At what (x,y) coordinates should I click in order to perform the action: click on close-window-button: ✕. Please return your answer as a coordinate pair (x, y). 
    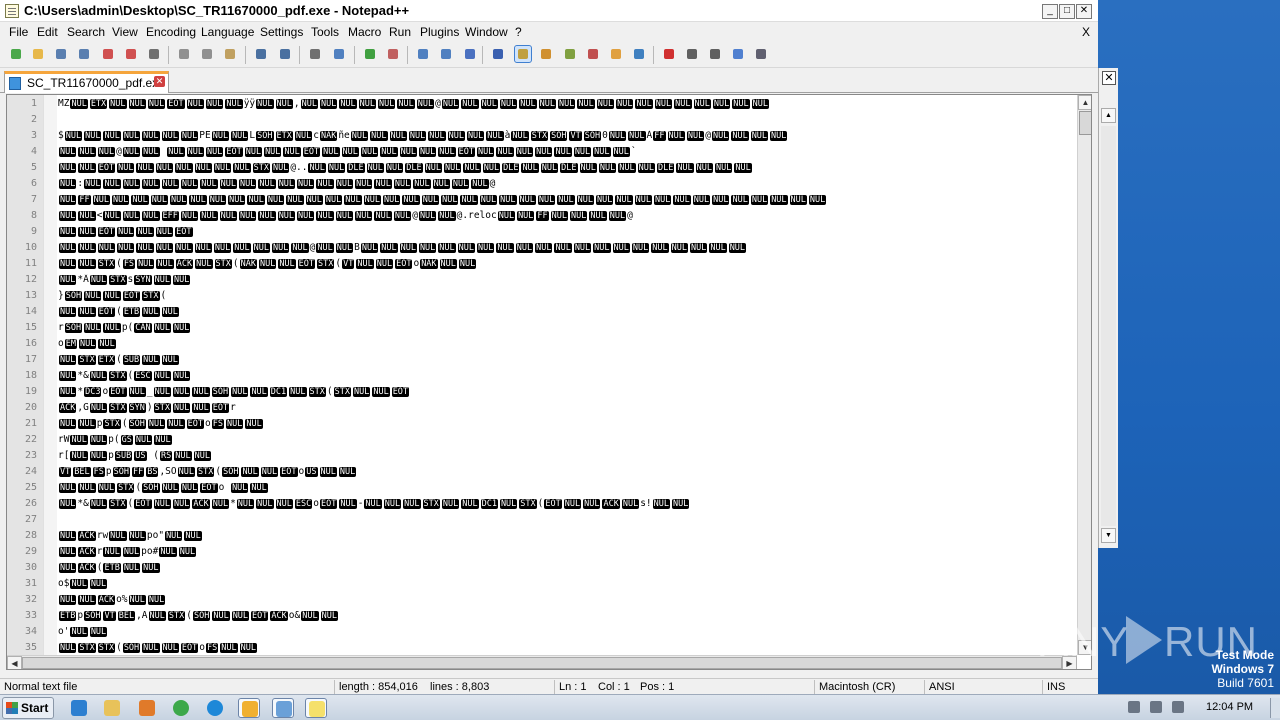
    Looking at the image, I should click on (1084, 11).